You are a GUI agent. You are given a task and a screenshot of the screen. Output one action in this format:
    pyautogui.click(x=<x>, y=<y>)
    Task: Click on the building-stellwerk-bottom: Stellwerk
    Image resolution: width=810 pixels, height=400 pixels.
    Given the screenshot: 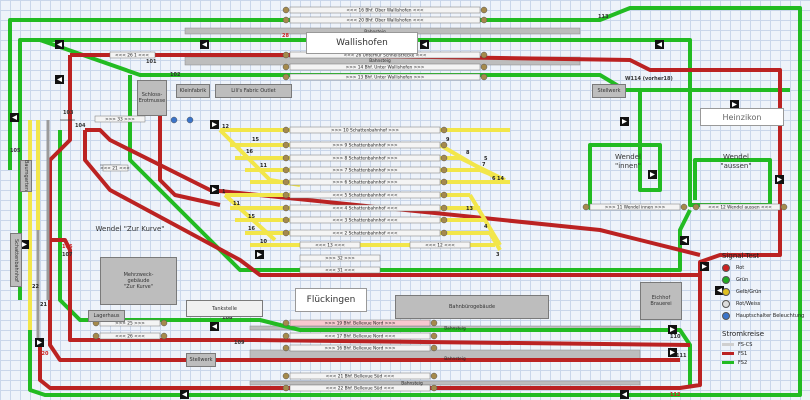 What is the action you would take?
    pyautogui.click(x=201, y=360)
    